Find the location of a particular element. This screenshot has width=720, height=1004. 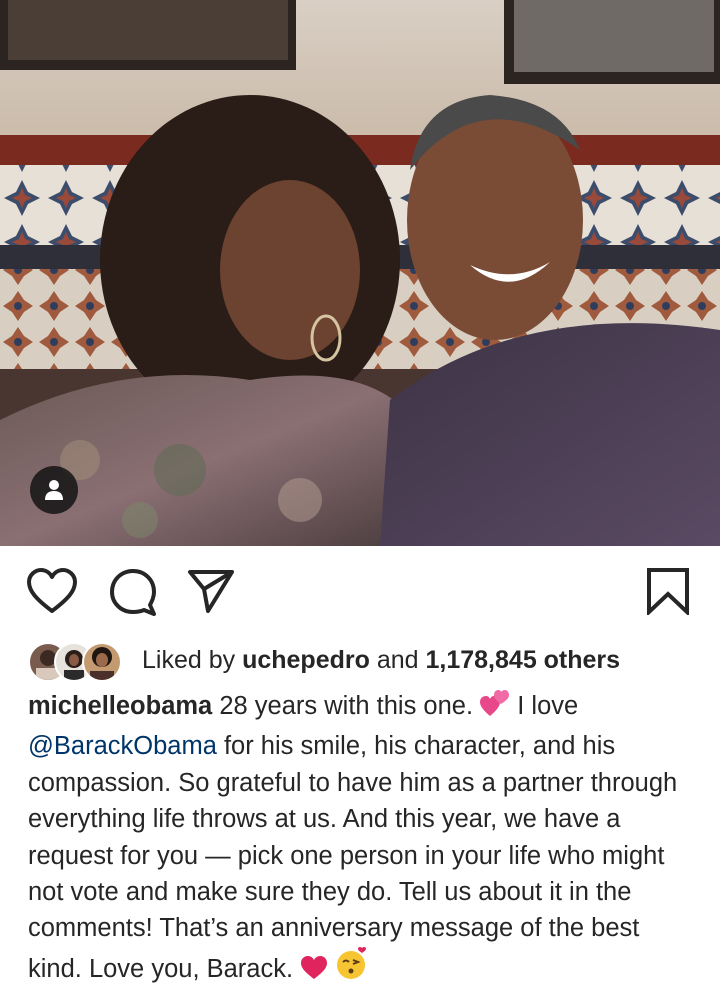

bookmark-icon is located at coordinates (668, 592).